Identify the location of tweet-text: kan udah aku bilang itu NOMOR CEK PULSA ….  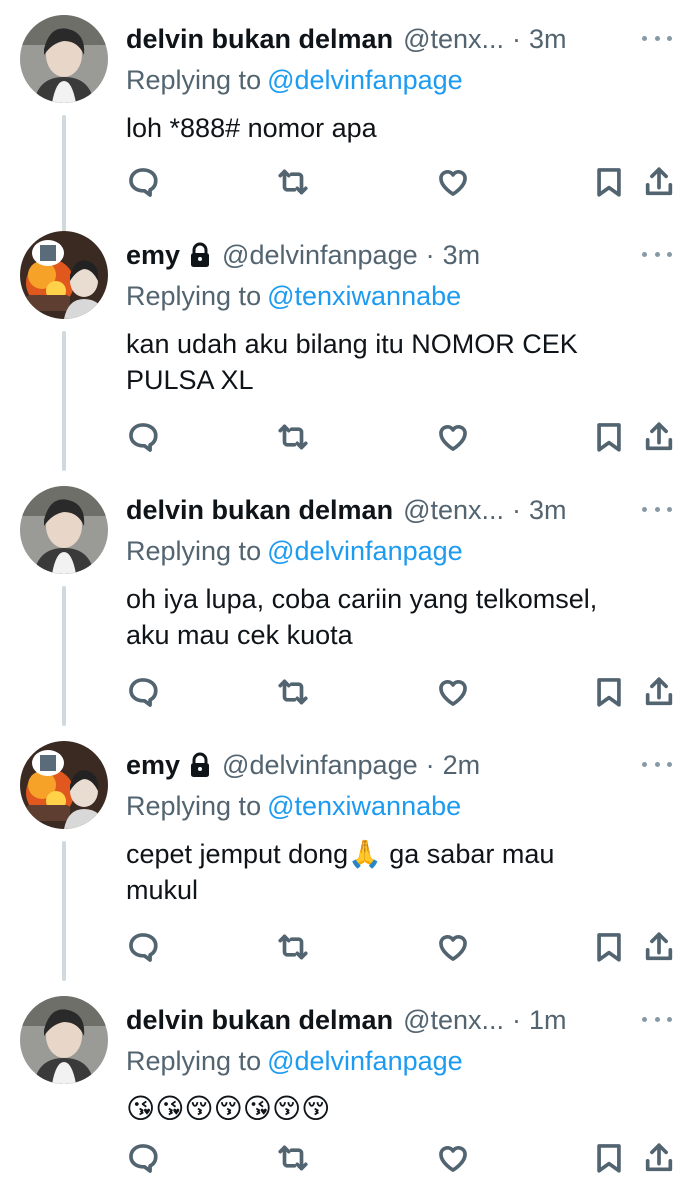
(352, 362).